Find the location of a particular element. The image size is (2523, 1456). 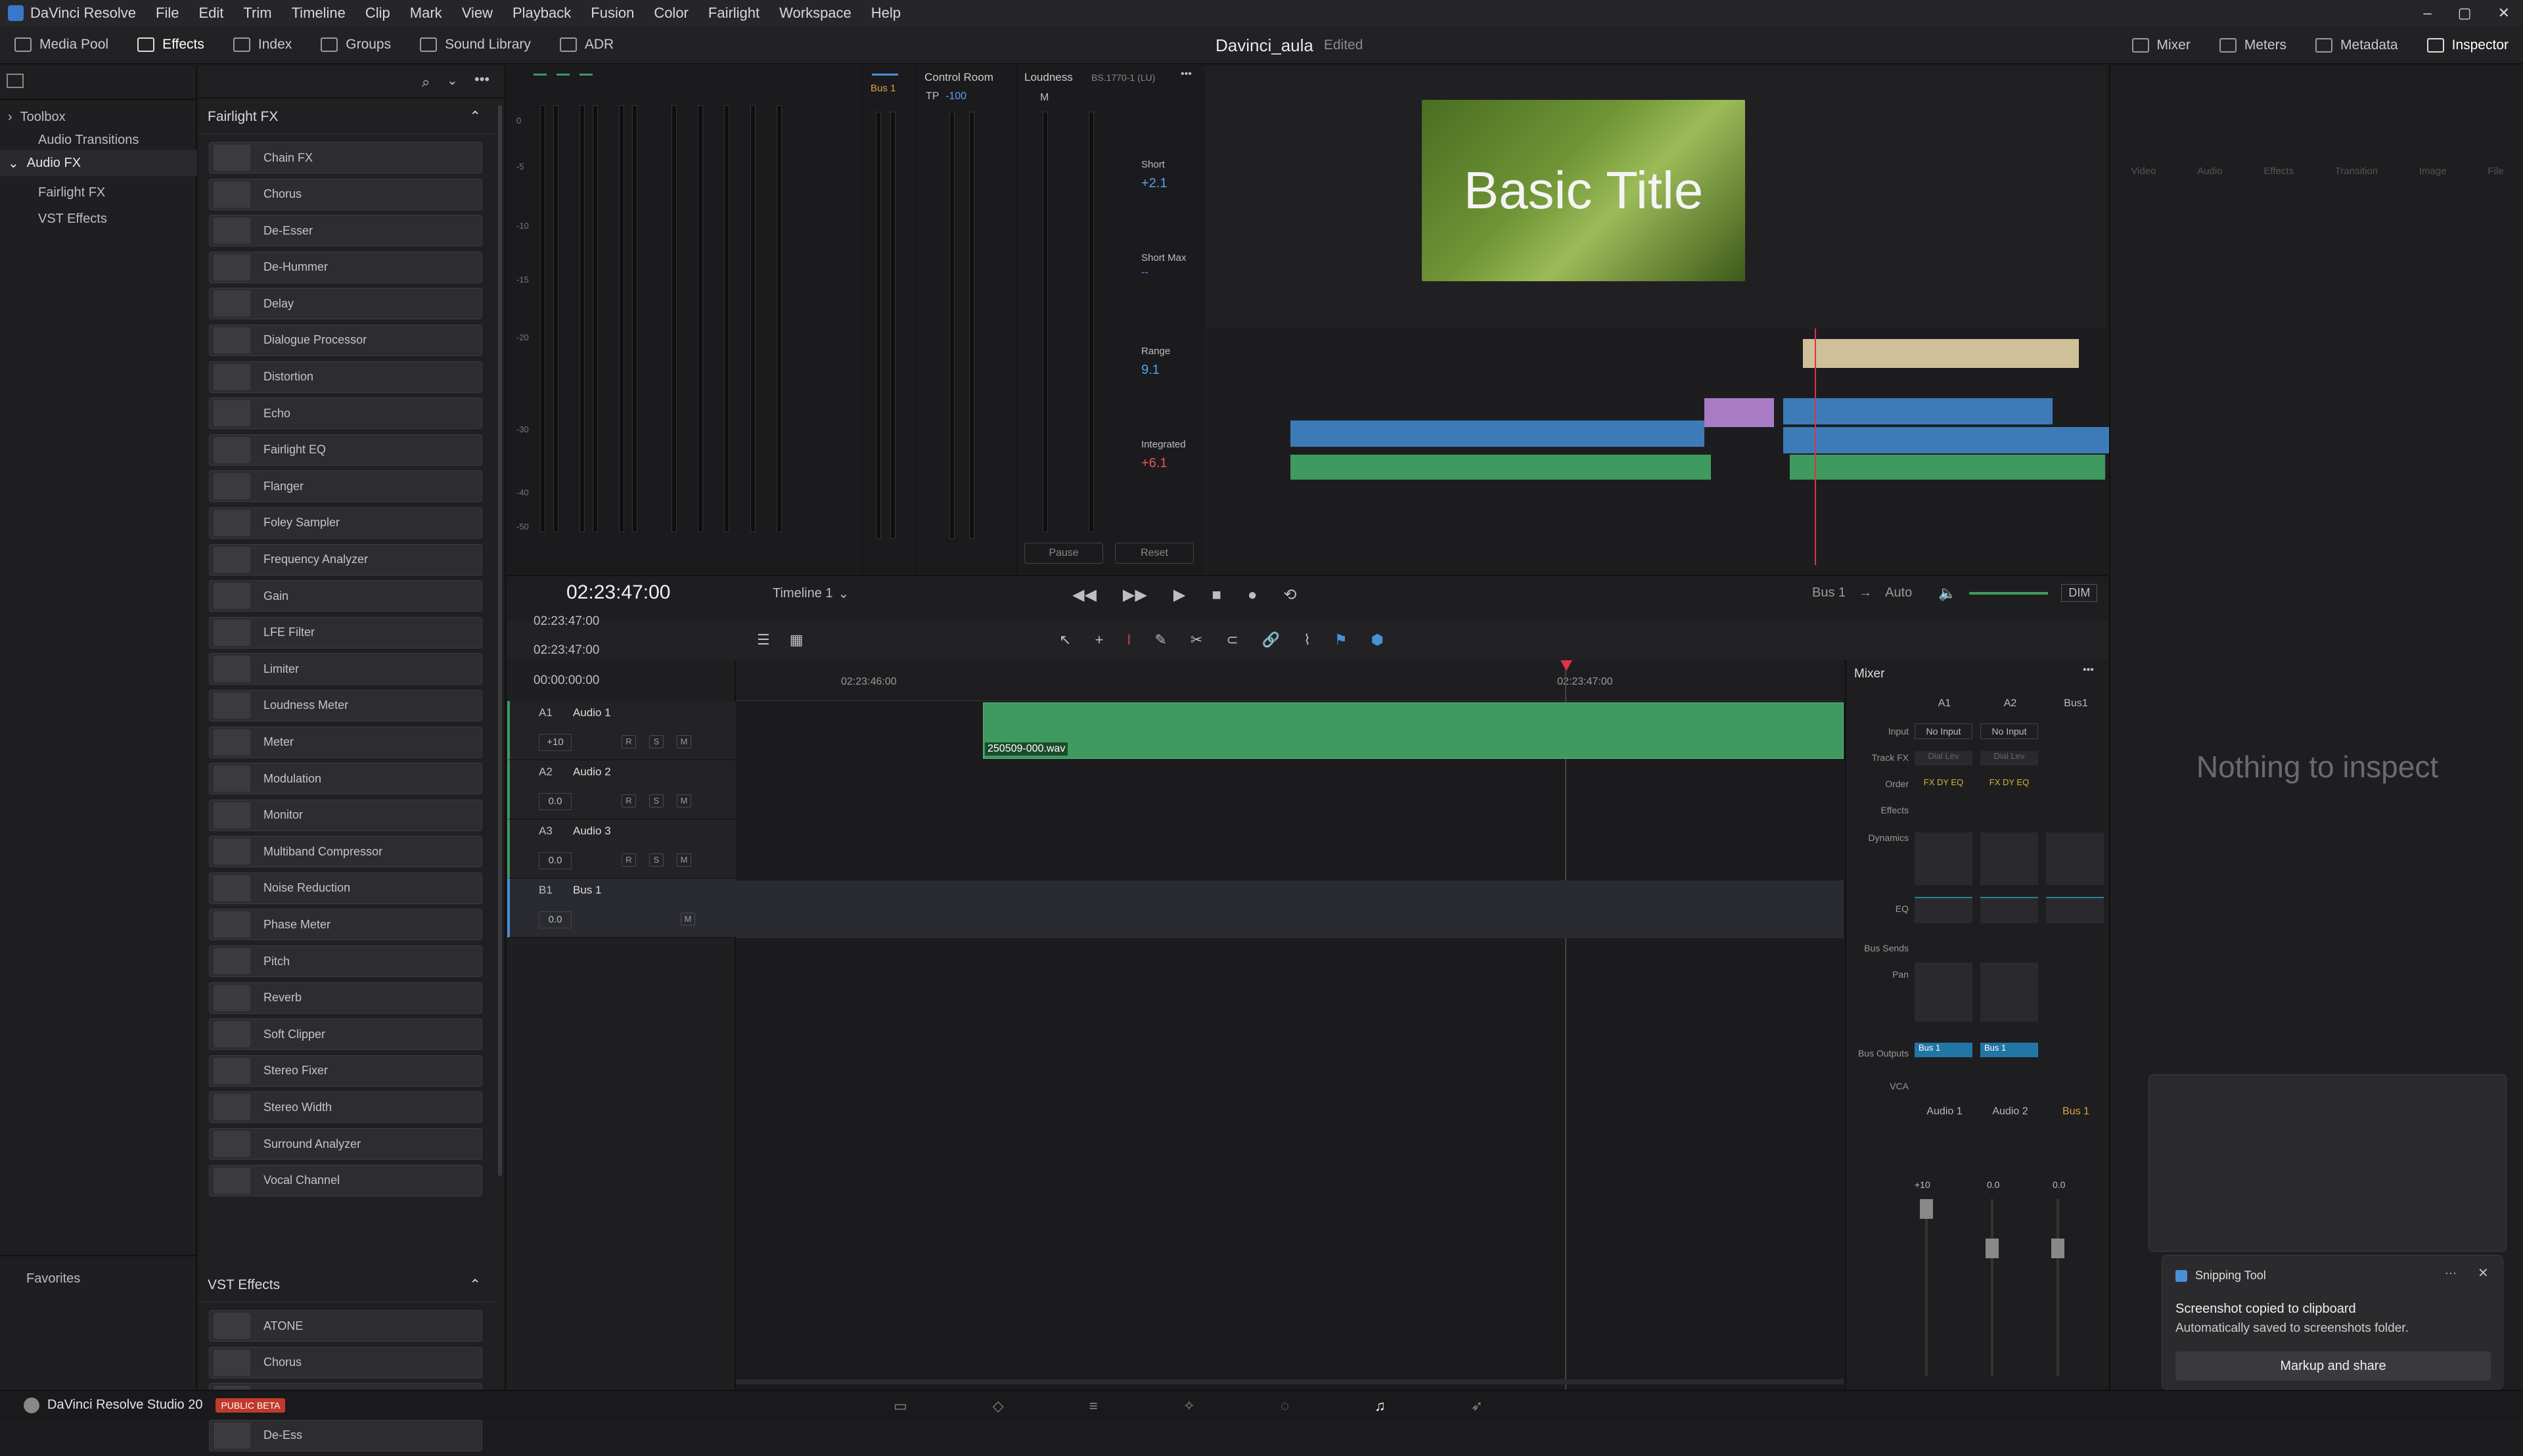

fx-item: Chorus is located at coordinates (345, 194).